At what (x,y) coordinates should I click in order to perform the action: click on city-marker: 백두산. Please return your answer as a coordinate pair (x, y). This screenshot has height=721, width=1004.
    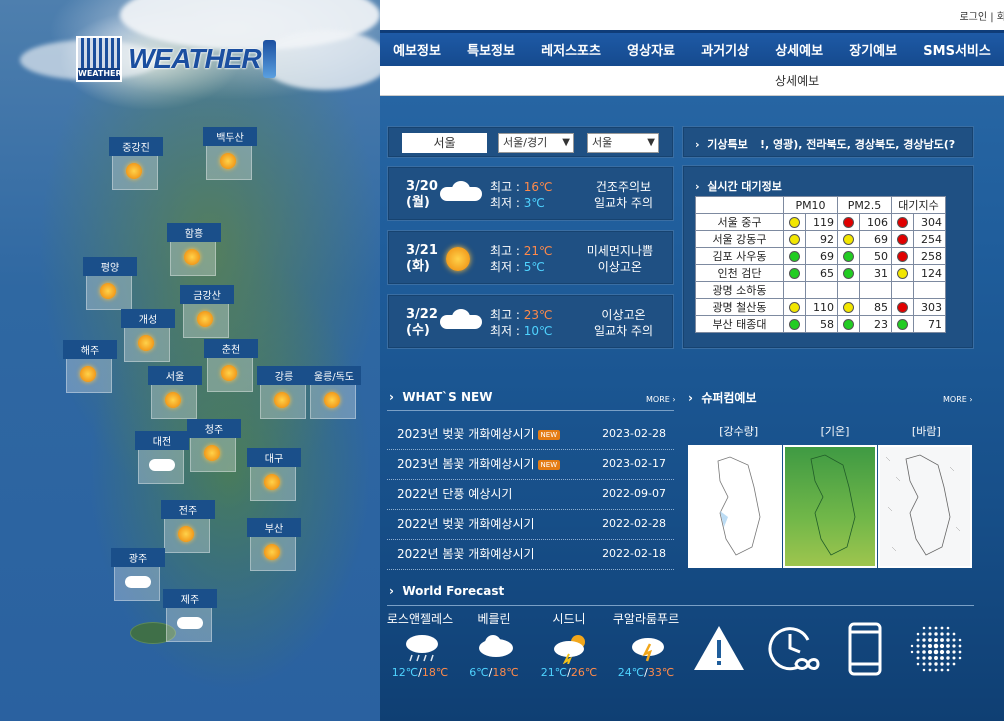
    Looking at the image, I should click on (230, 153).